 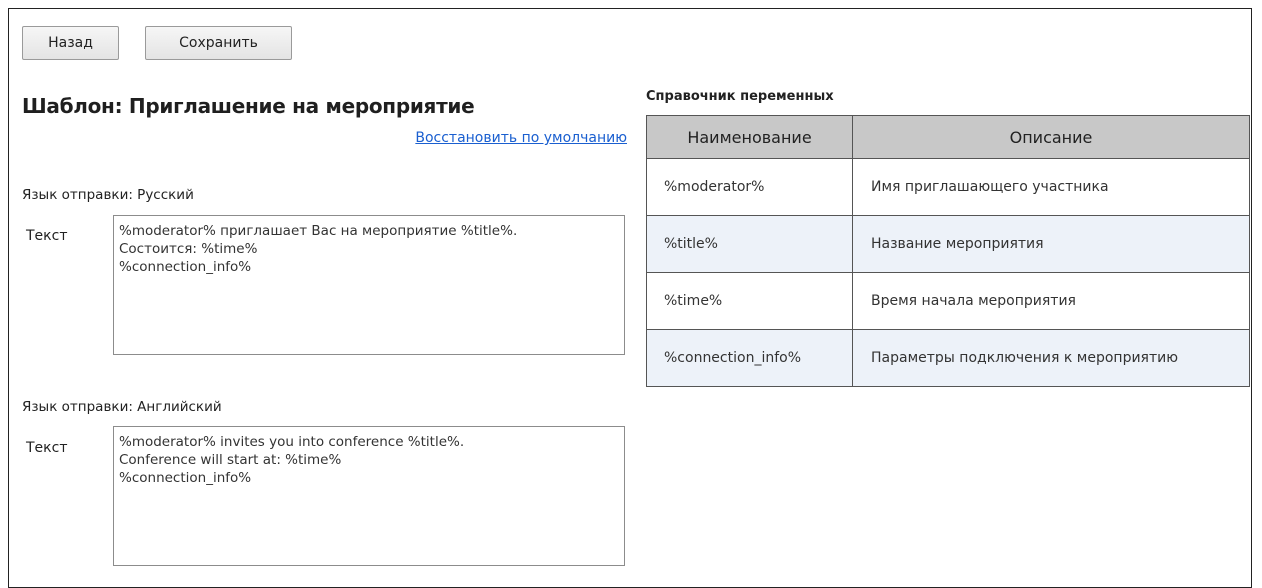 I want to click on text-field-label-english: Текст, so click(x=47, y=448).